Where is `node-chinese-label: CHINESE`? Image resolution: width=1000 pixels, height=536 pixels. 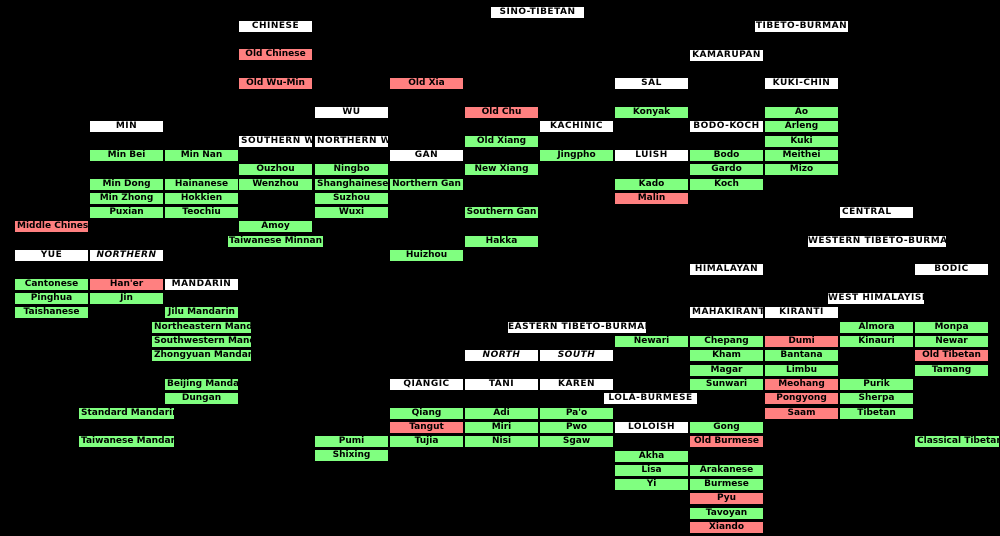
node-chinese-label: CHINESE is located at coordinates (275, 26).